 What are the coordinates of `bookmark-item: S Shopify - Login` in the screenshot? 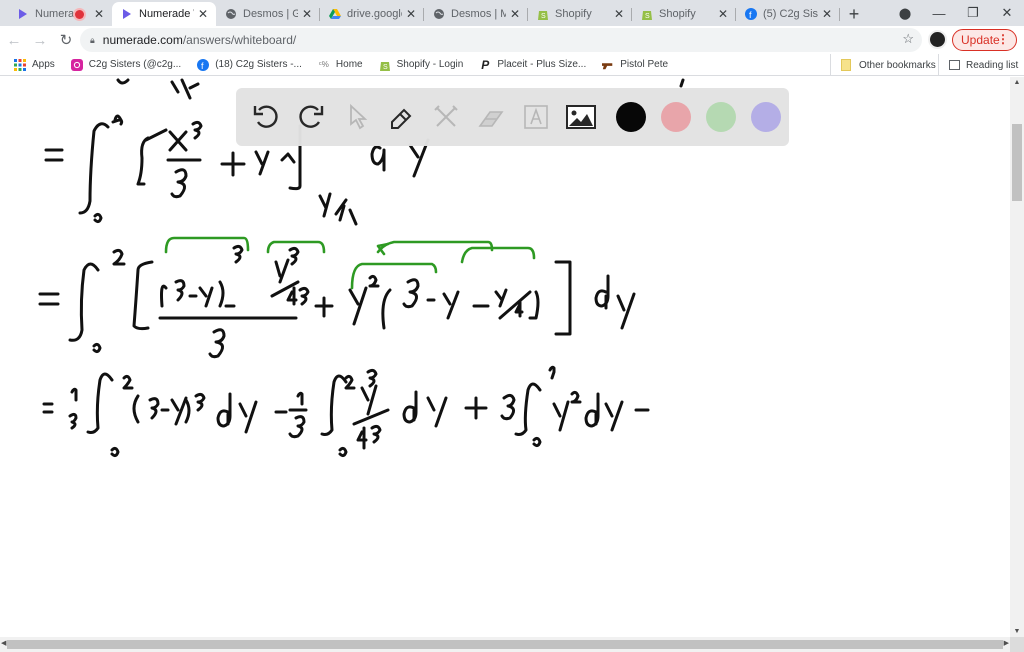 It's located at (421, 65).